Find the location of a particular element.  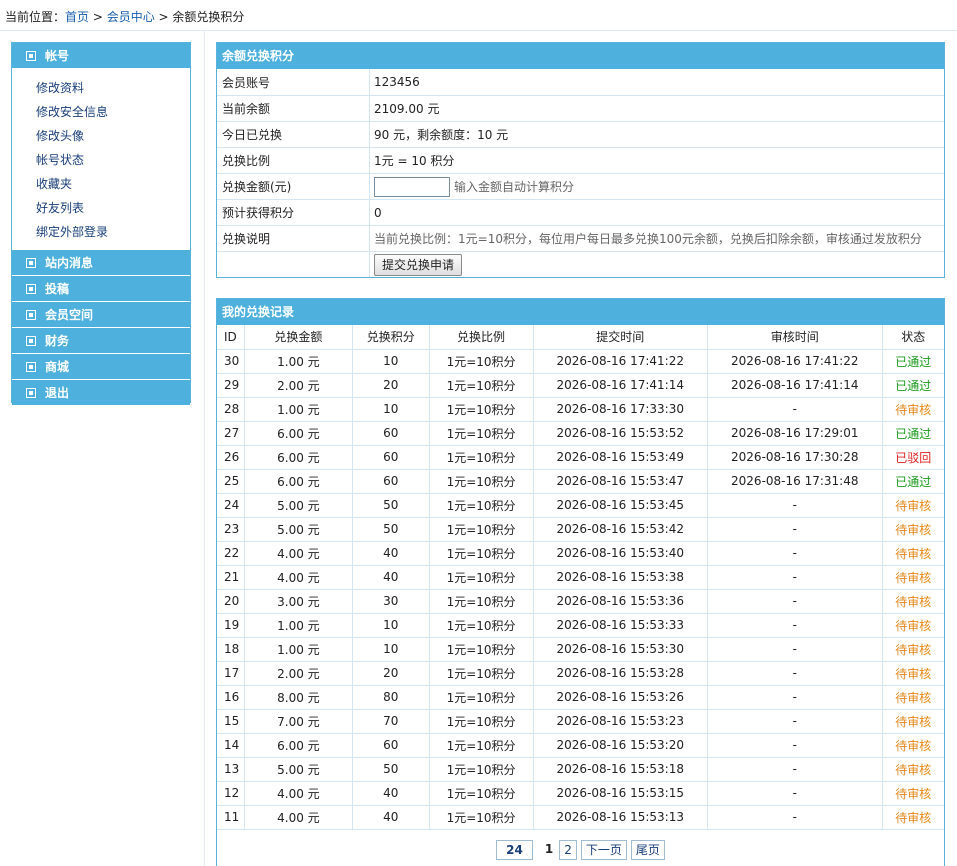

column-header: 兑换金额 is located at coordinates (298, 337).